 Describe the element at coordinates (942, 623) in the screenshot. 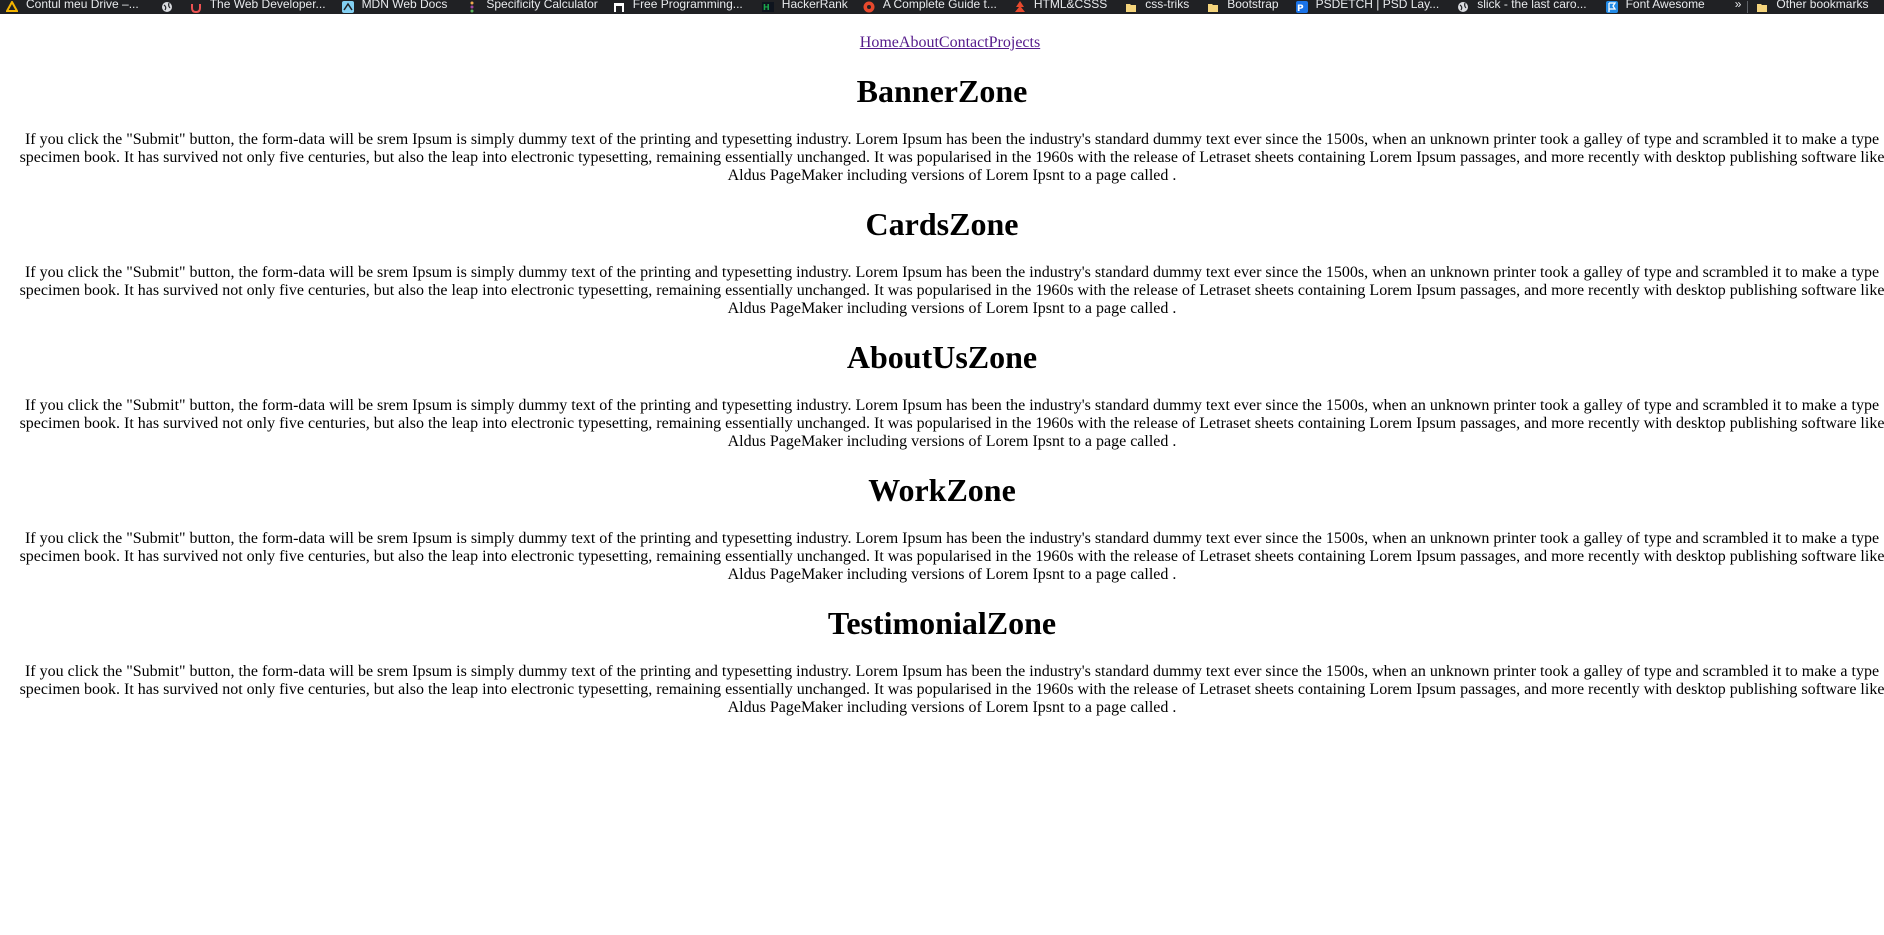

I see `section-title: TestimonialZone` at that location.